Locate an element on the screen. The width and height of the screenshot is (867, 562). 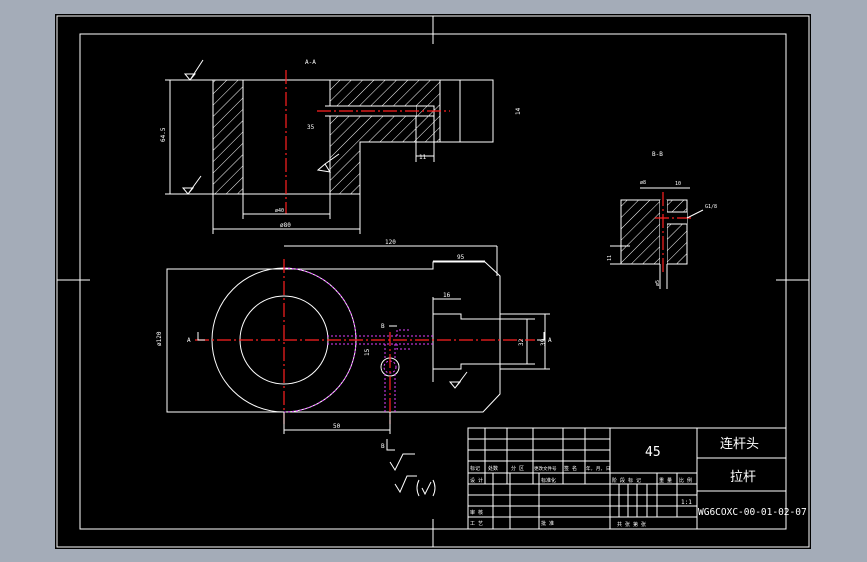
svg-text: 标记 is located at coordinates (475, 468).